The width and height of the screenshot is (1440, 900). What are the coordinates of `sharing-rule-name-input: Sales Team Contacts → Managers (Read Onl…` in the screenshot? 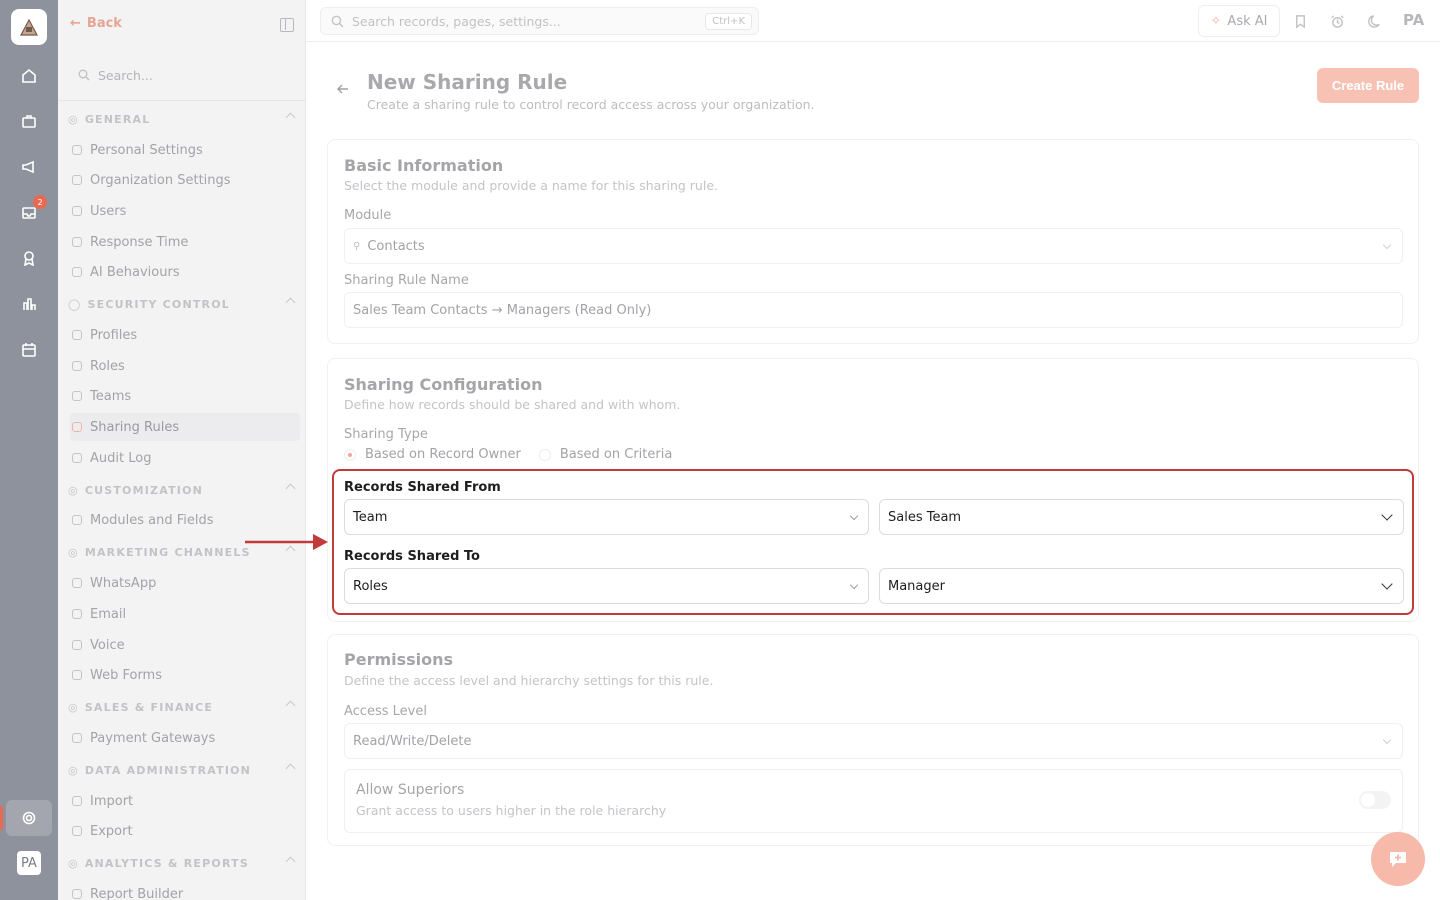 It's located at (873, 310).